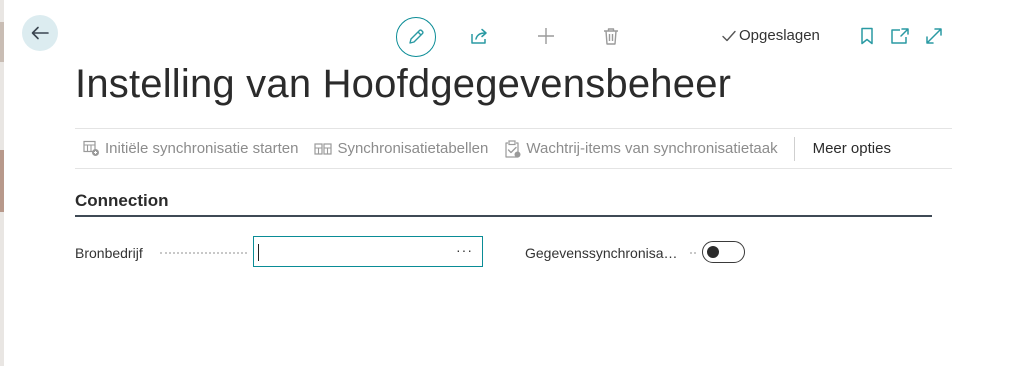  What do you see at coordinates (464, 250) in the screenshot?
I see `lookup-button: ···` at bounding box center [464, 250].